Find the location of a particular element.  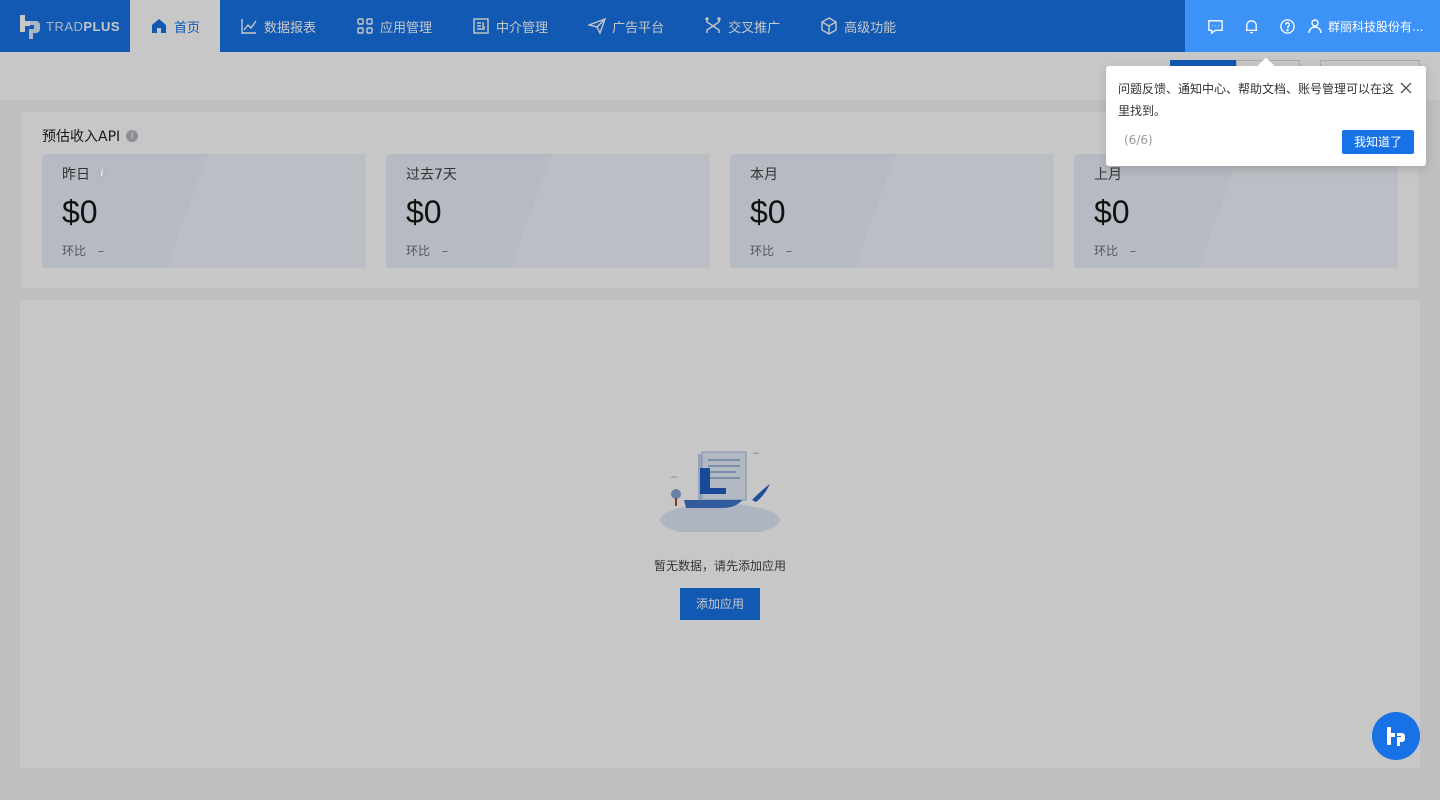

feedback-button is located at coordinates (1215, 26).